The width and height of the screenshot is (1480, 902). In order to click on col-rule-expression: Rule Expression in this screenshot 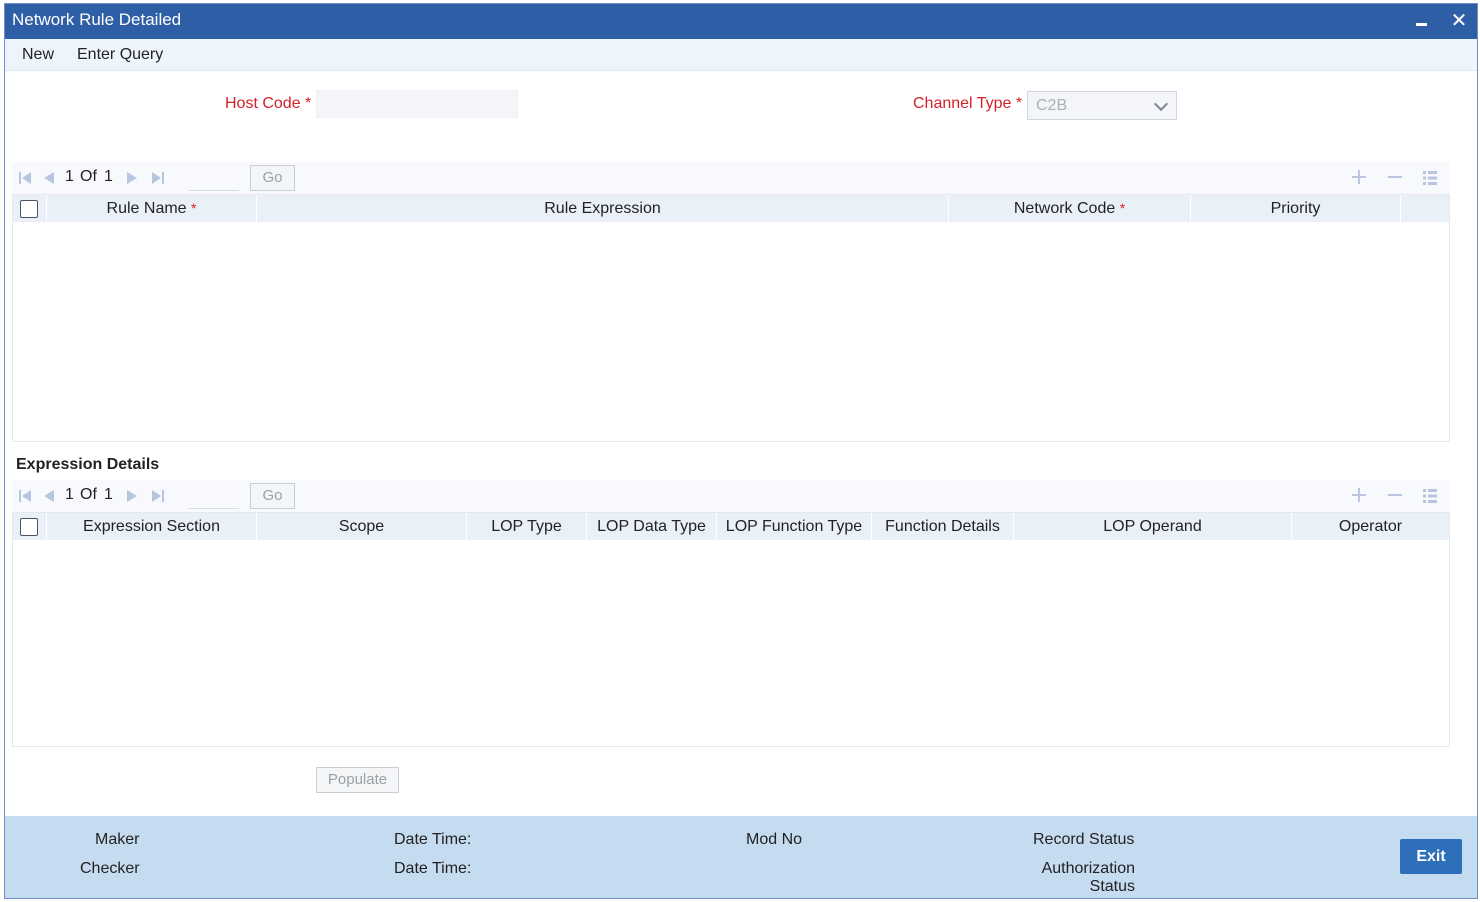, I will do `click(603, 208)`.